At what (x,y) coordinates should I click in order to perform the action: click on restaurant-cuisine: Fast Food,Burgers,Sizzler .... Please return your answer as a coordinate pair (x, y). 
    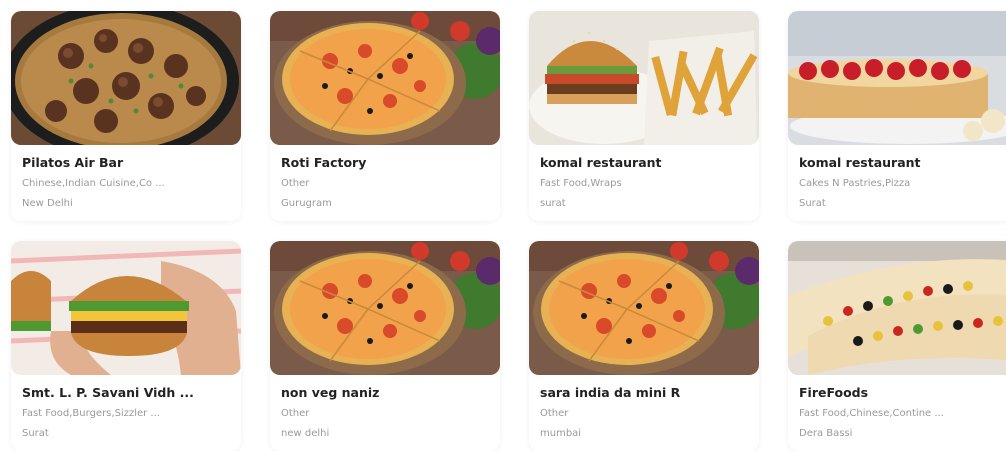
    Looking at the image, I should click on (91, 413).